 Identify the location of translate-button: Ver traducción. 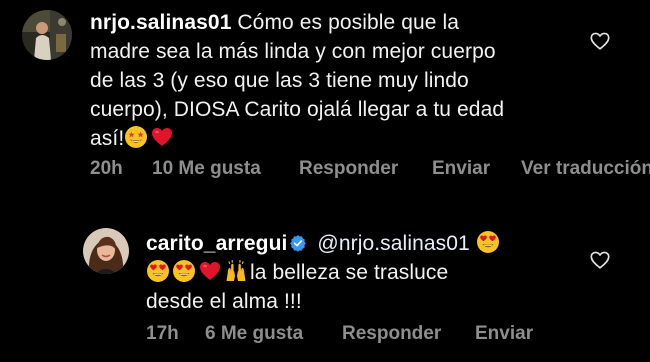
(585, 169).